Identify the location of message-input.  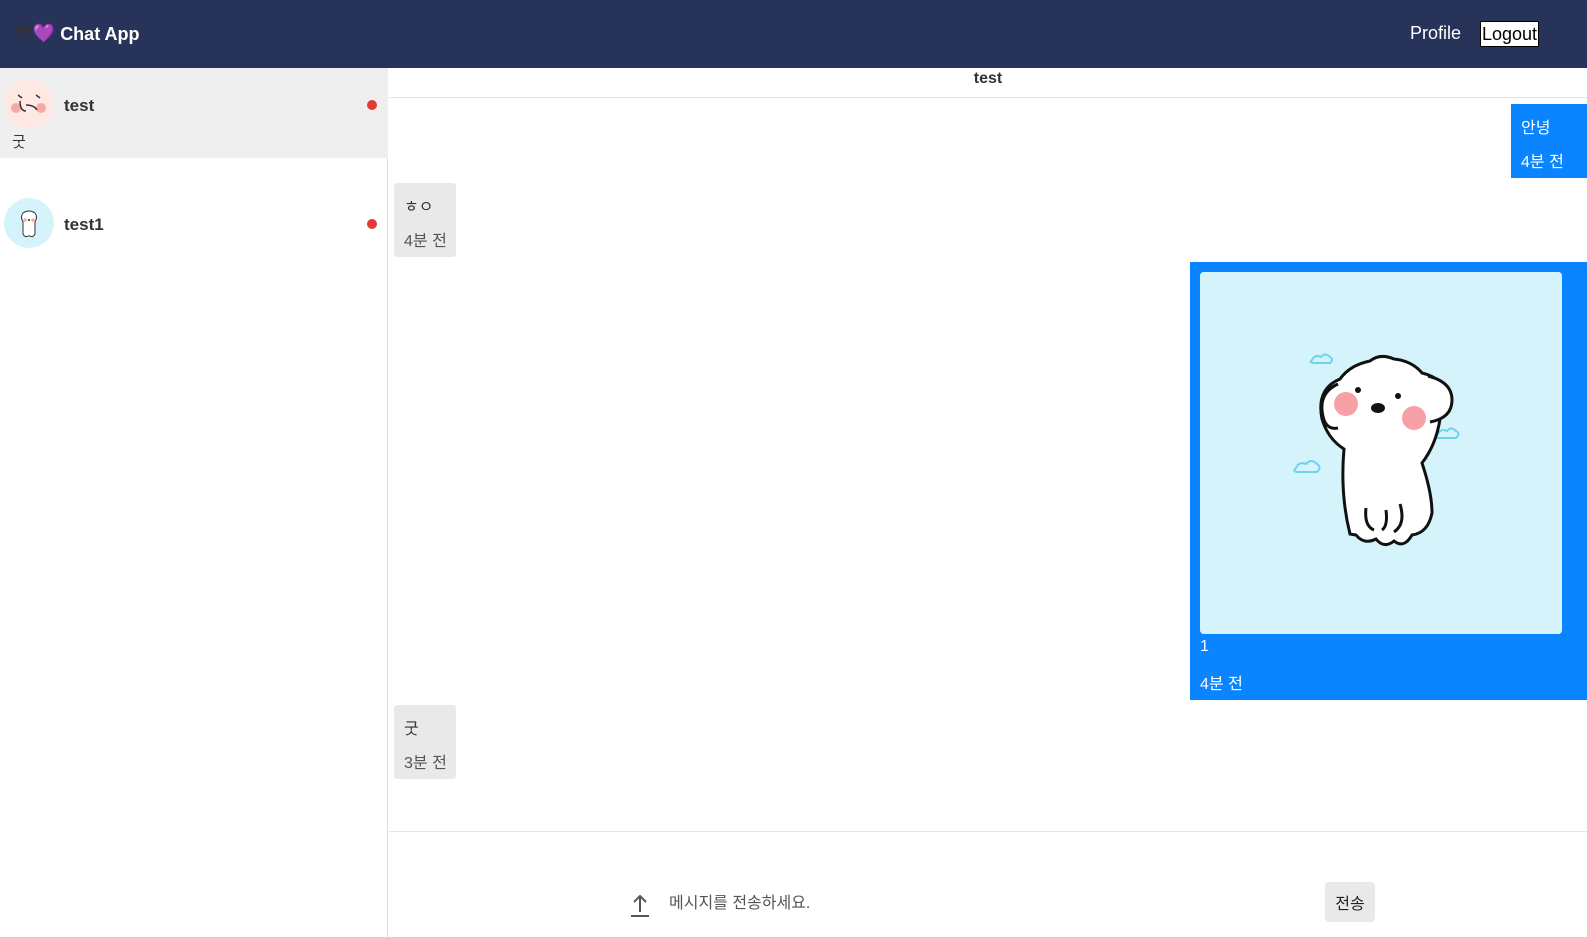
(989, 904).